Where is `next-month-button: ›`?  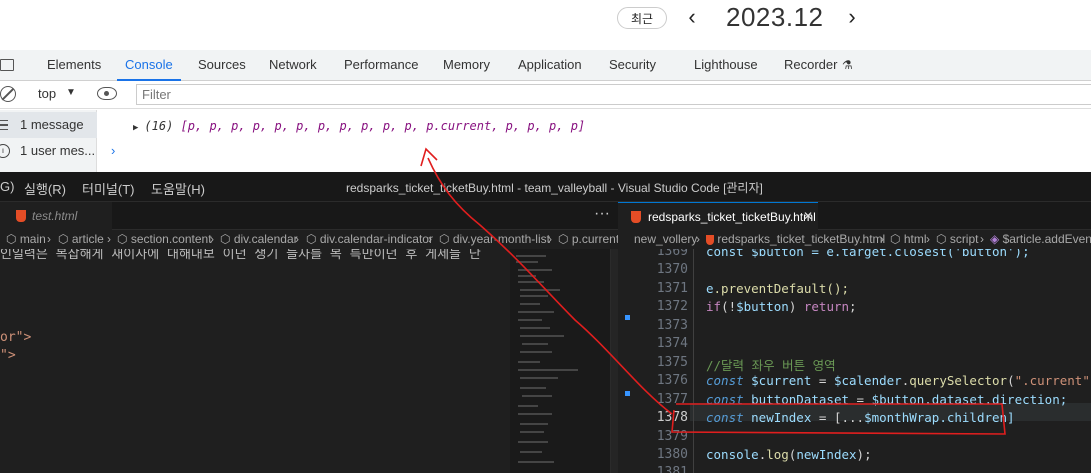 next-month-button: › is located at coordinates (852, 17).